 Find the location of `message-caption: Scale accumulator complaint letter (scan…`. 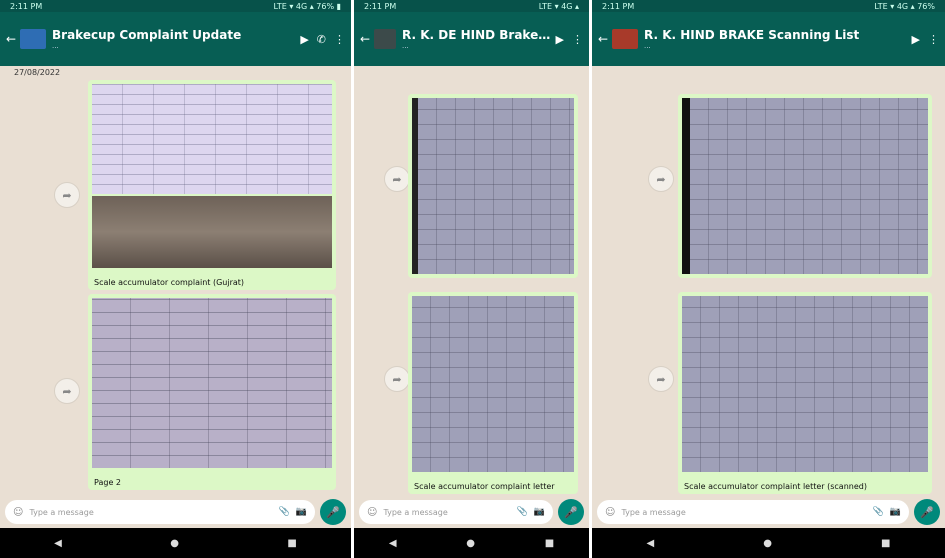

message-caption: Scale accumulator complaint letter (scan… is located at coordinates (775, 486).